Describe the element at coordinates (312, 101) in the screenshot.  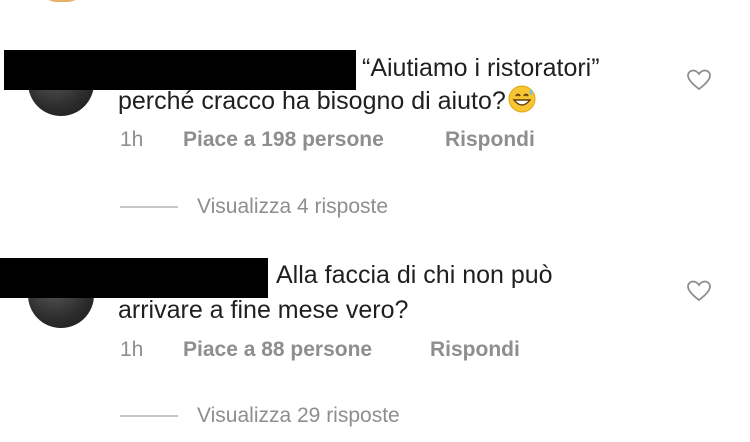
I see `comment-text-line-2-body: perché cracco ha bisogno di aiuto?` at that location.